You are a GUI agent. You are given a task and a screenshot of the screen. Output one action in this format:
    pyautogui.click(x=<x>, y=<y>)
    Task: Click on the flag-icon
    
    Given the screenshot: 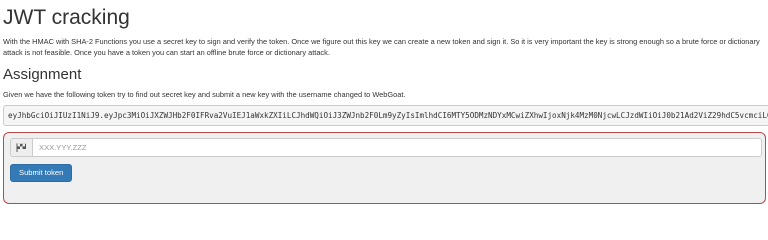 What is the action you would take?
    pyautogui.click(x=21, y=147)
    